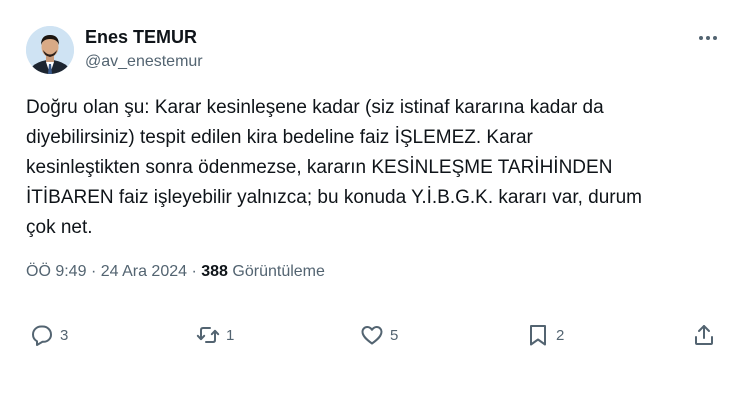  I want to click on repost-button: 1, so click(215, 335).